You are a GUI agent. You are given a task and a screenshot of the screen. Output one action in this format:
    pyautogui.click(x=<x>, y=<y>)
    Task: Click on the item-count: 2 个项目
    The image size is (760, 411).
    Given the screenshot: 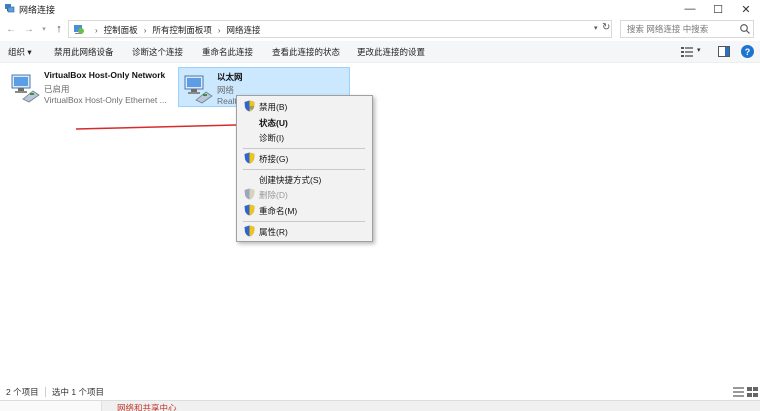 What is the action you would take?
    pyautogui.click(x=22, y=392)
    